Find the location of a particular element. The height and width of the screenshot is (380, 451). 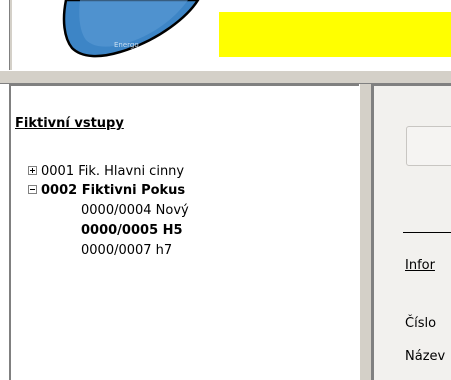

horizontal-divider is located at coordinates (225, 77).